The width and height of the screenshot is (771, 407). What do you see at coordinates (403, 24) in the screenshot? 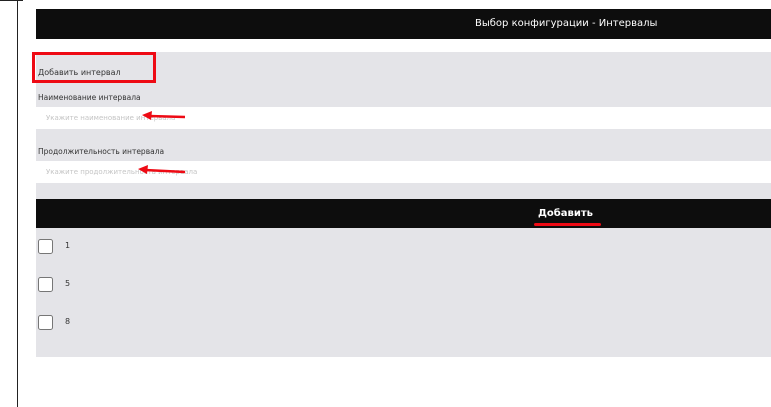
I see `app-header: Выбор конфигурации - Интервалы` at bounding box center [403, 24].